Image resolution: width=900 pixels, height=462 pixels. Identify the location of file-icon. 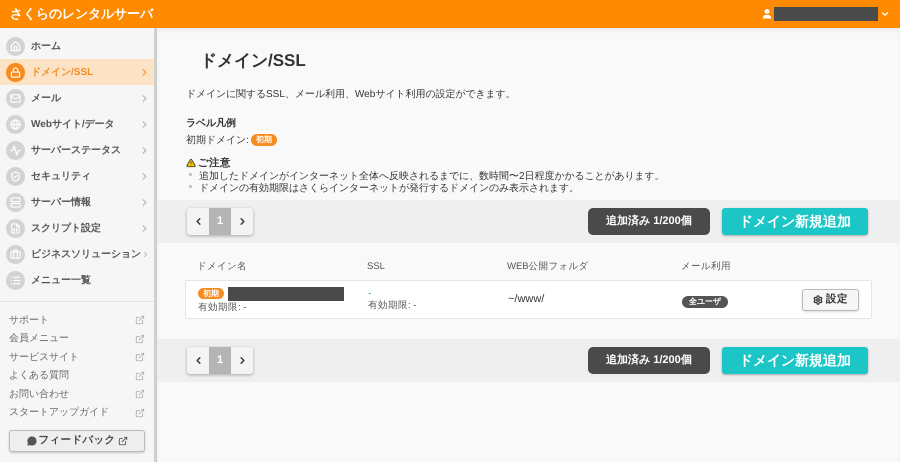
(15, 228).